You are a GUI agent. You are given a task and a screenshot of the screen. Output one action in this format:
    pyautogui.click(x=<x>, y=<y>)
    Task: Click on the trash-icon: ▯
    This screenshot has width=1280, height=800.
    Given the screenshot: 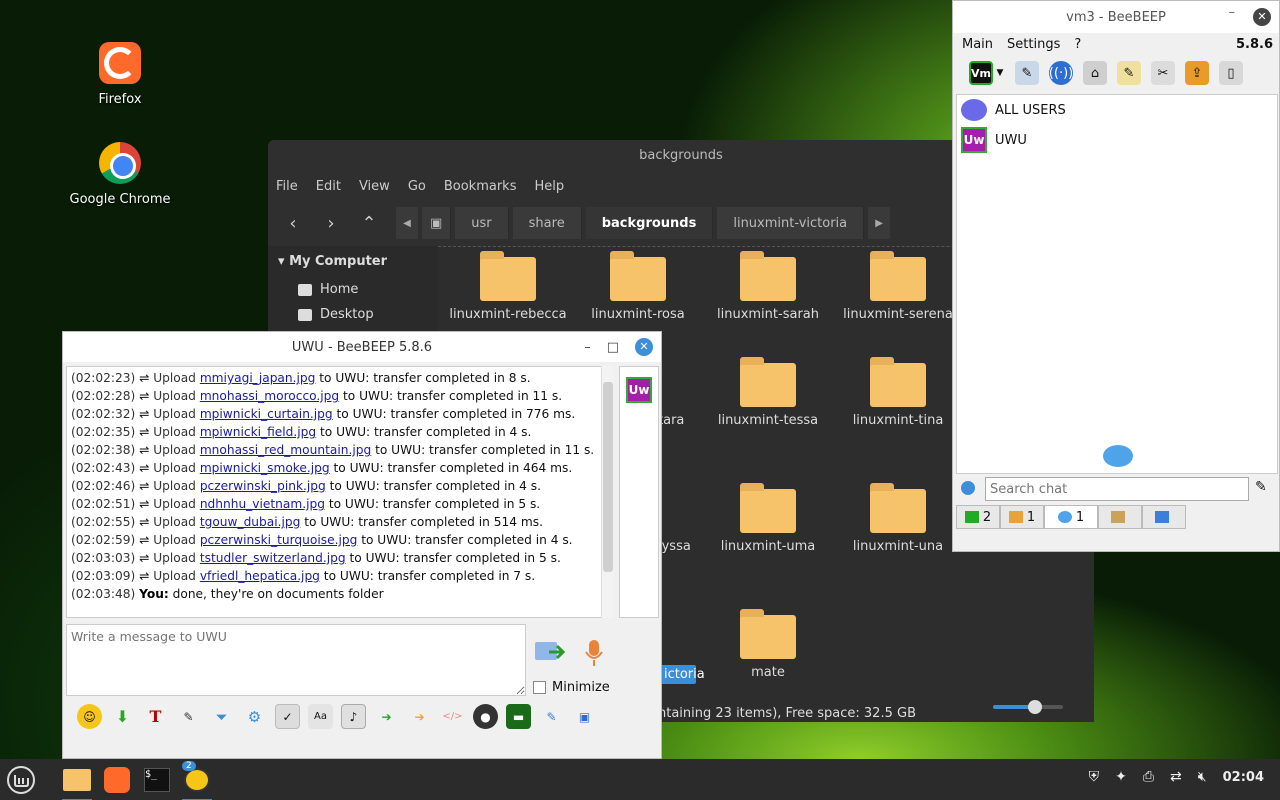 What is the action you would take?
    pyautogui.click(x=1231, y=73)
    